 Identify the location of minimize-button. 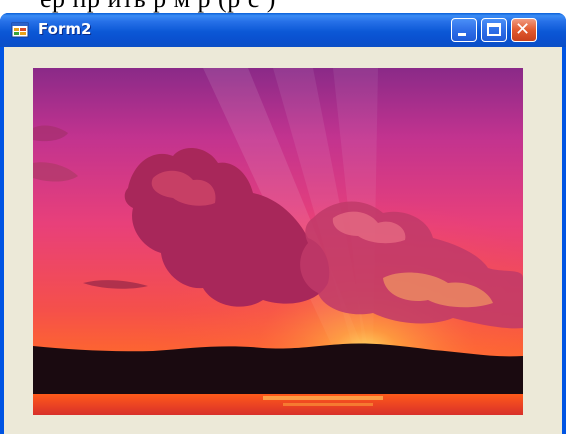
(464, 30).